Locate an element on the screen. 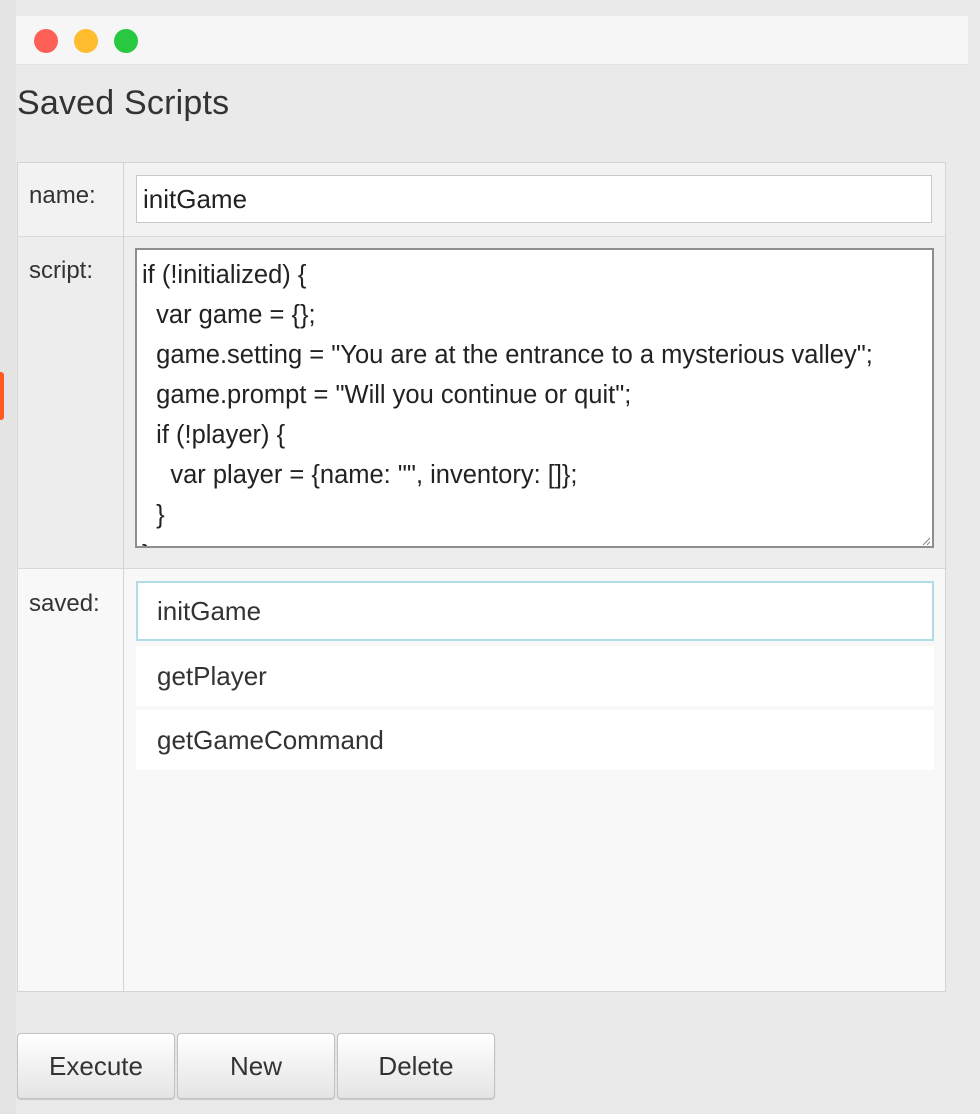  saved-script-item: getGameCommand is located at coordinates (535, 740).